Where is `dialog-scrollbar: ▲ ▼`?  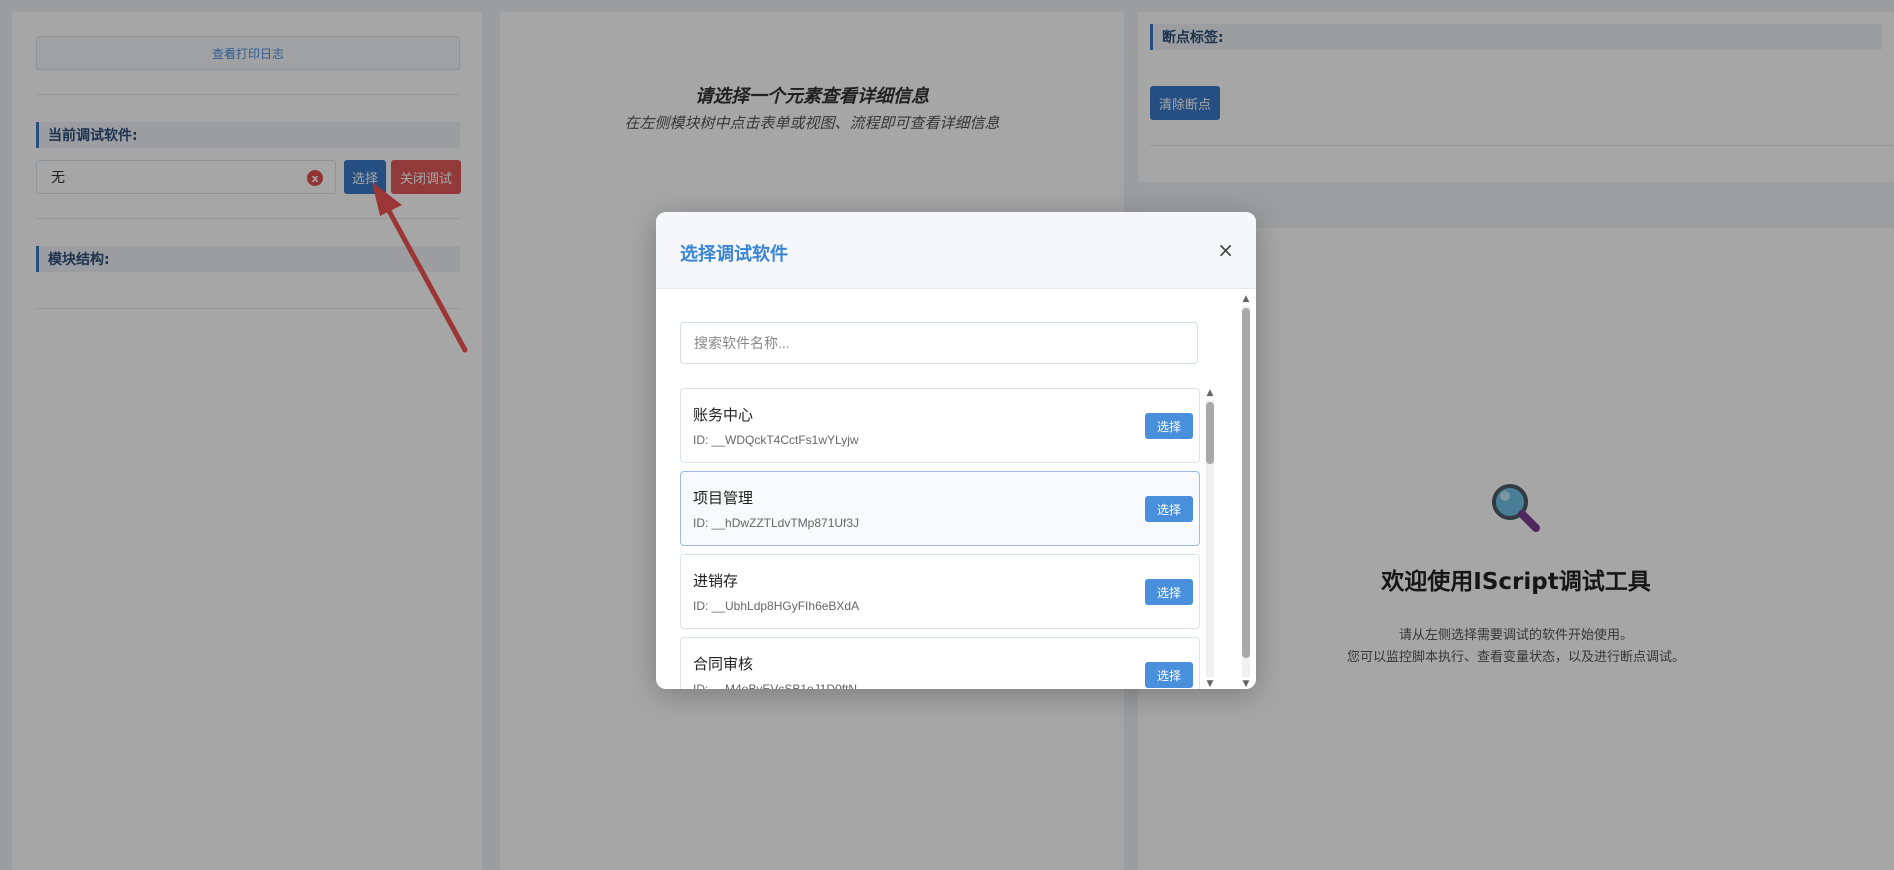 dialog-scrollbar: ▲ ▼ is located at coordinates (1246, 491).